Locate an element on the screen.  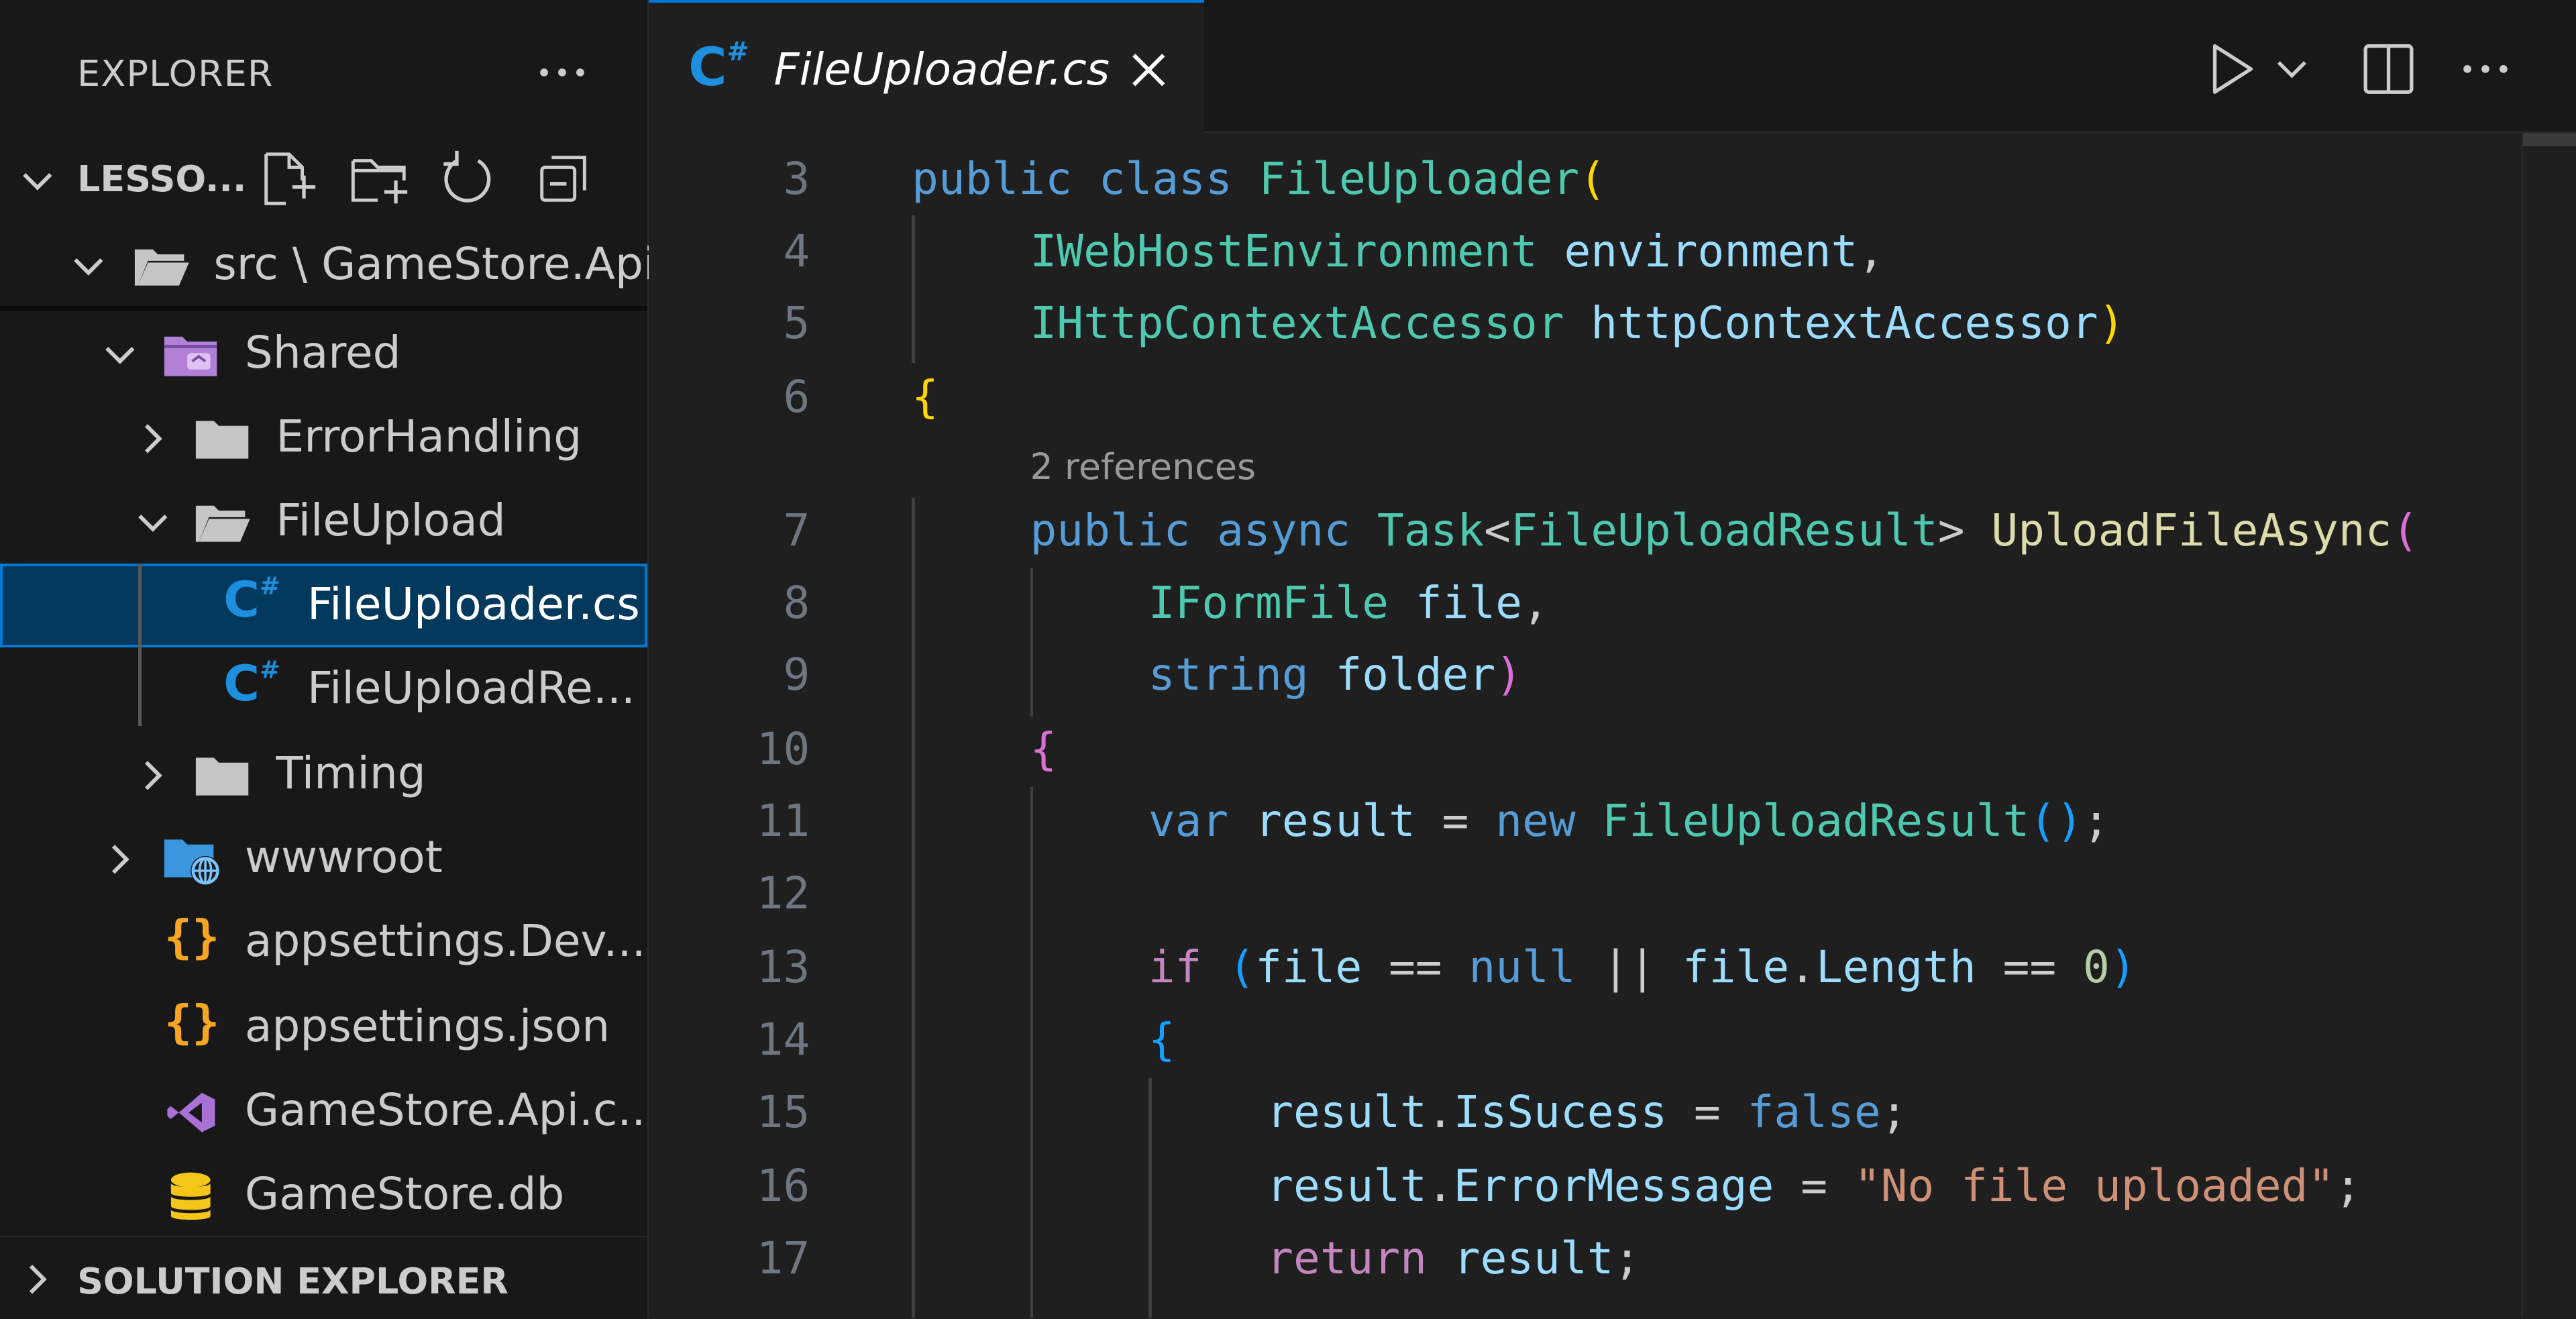
line-number: 4 is located at coordinates (796, 251).